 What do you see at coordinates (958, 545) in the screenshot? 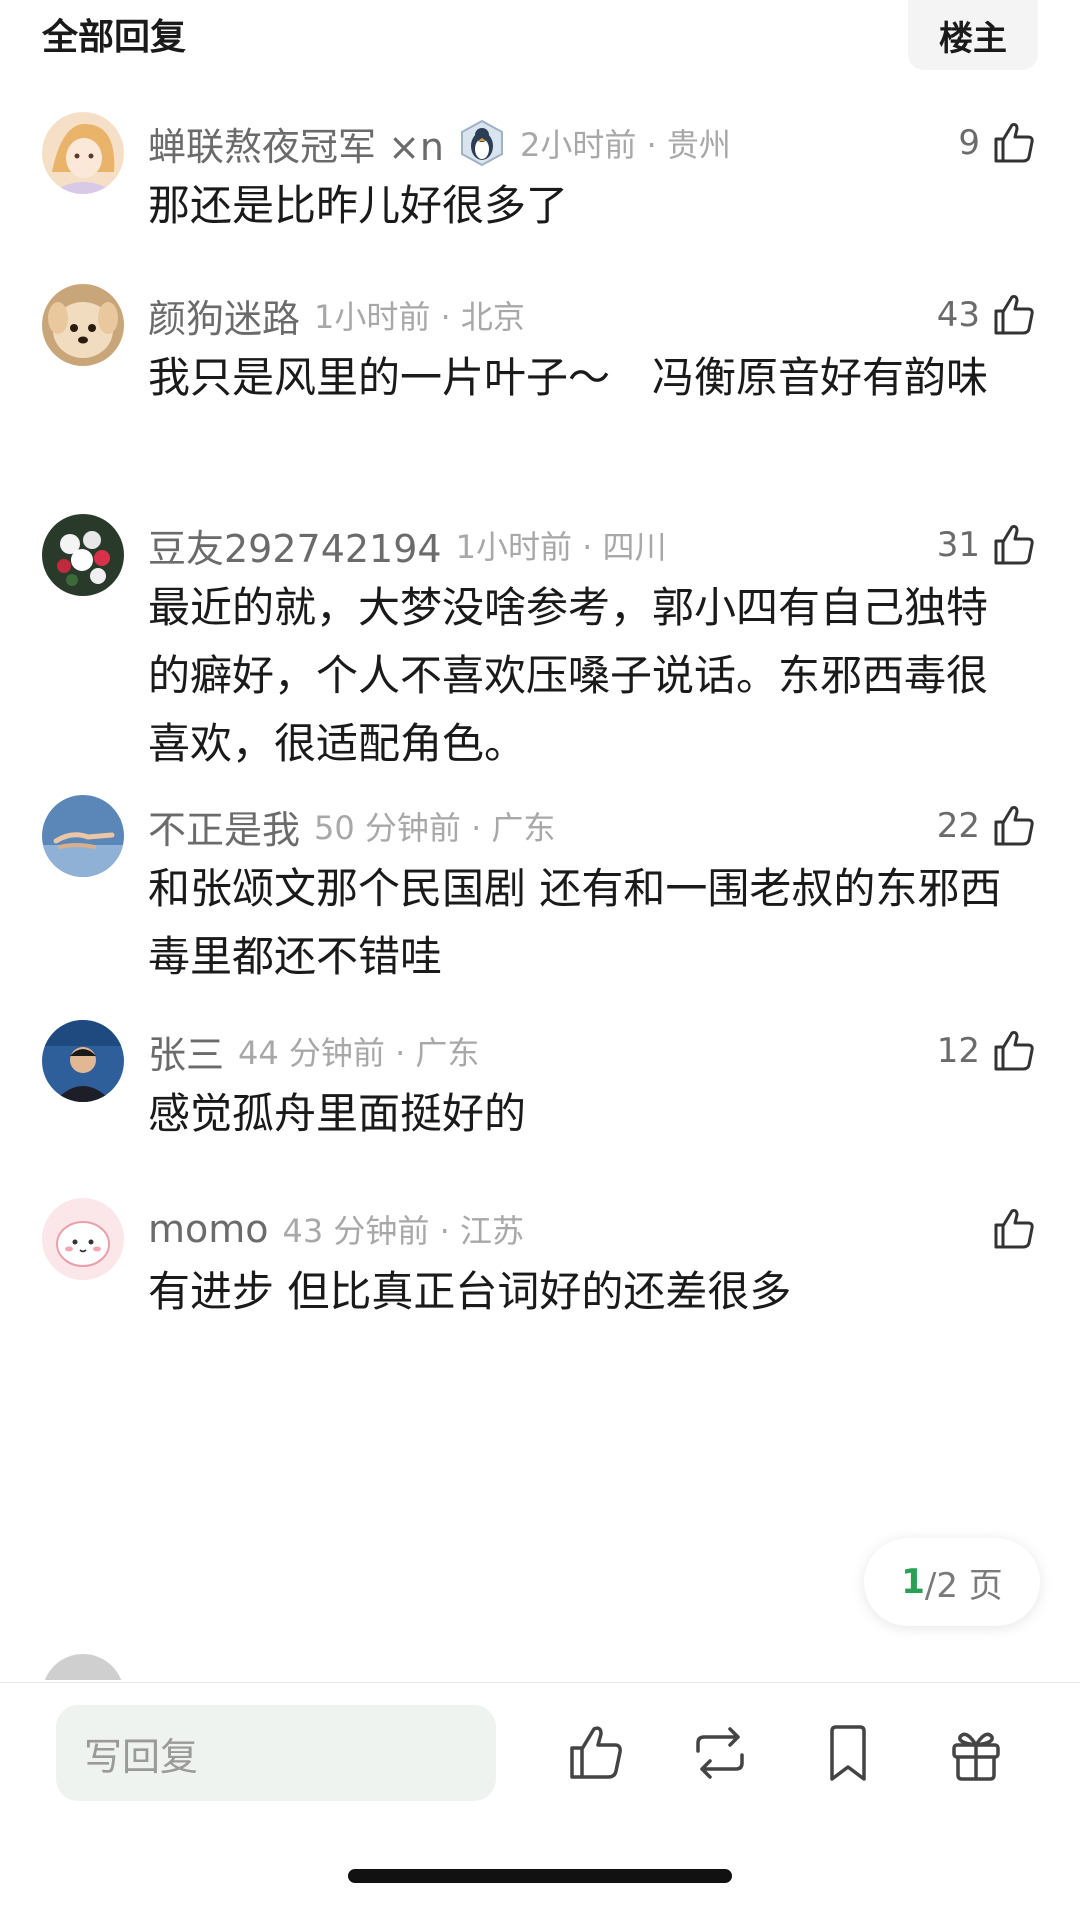
I see `like-count: 31` at bounding box center [958, 545].